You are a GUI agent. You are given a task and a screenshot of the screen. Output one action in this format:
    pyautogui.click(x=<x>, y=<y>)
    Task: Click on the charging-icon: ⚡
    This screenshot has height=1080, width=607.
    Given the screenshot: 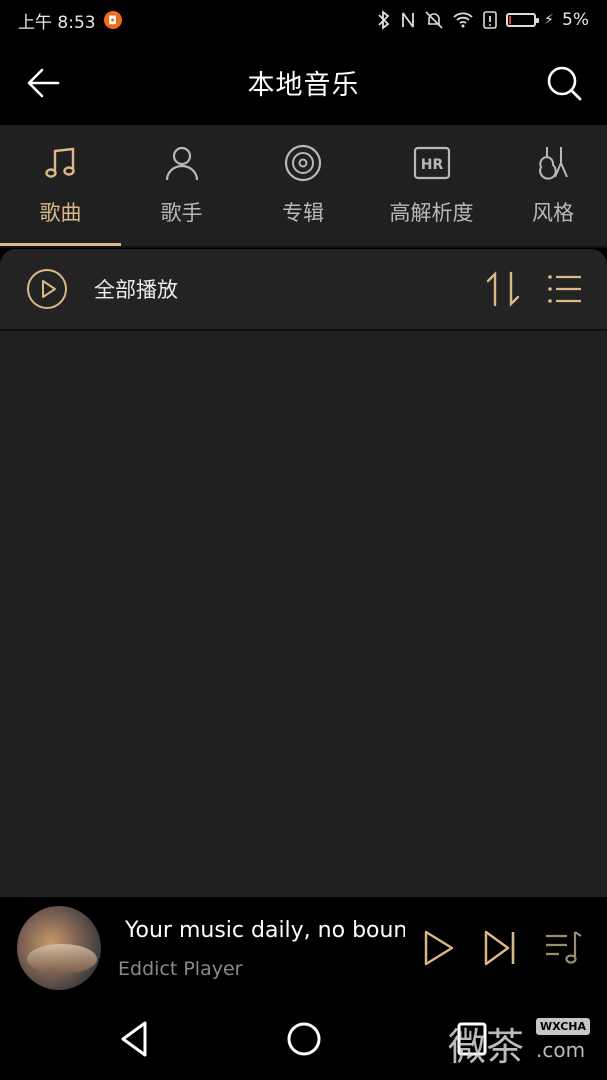 What is the action you would take?
    pyautogui.click(x=549, y=20)
    